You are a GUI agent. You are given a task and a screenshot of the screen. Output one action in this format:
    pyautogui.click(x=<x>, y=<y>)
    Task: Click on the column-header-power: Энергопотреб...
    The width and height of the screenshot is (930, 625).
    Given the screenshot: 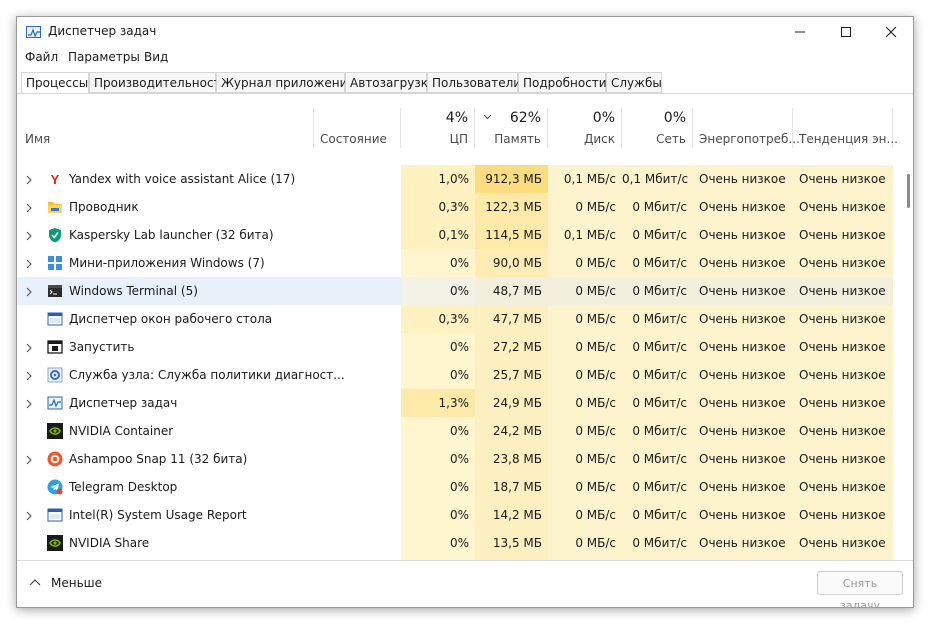 What is the action you would take?
    pyautogui.click(x=746, y=128)
    